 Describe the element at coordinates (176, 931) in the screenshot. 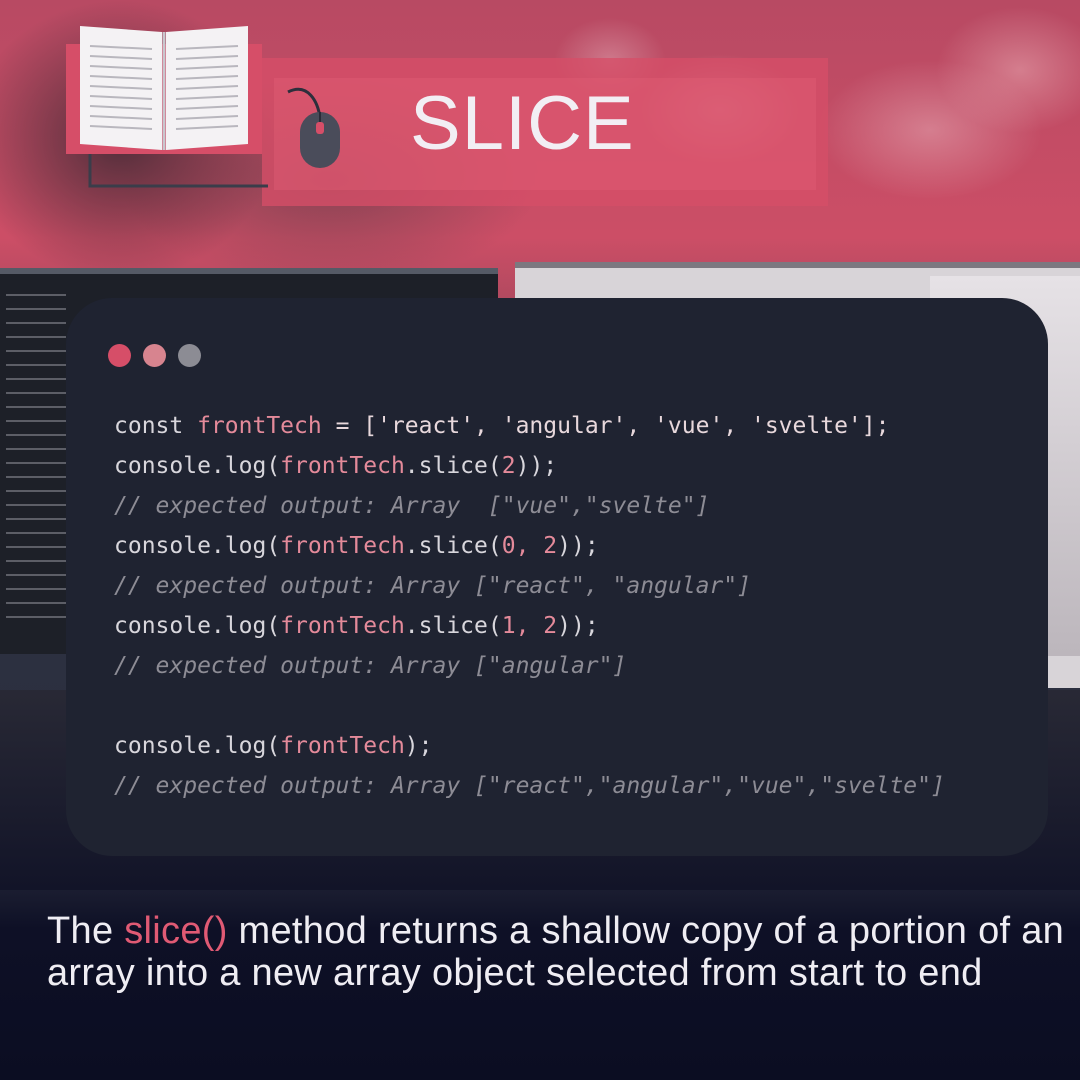

I see `description-highlight: slice()` at that location.